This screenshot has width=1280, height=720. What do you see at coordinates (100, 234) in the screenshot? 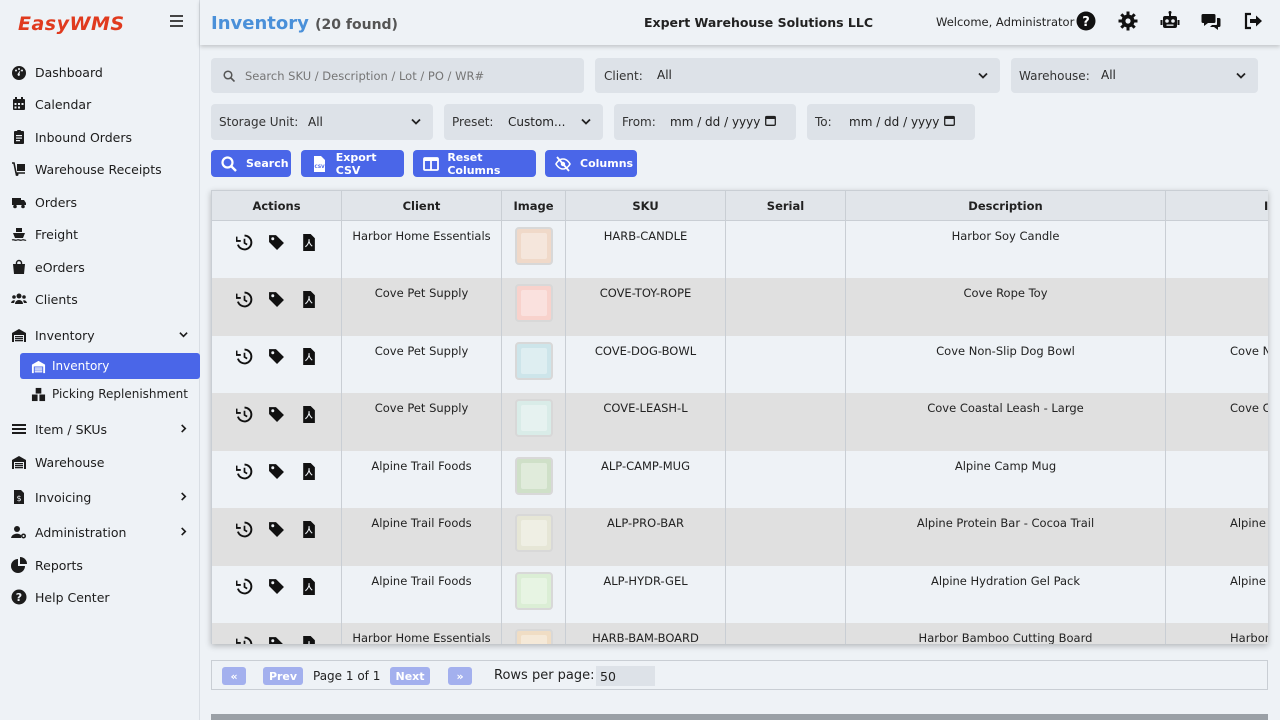
I see `sidebar-item-freight: Freight` at bounding box center [100, 234].